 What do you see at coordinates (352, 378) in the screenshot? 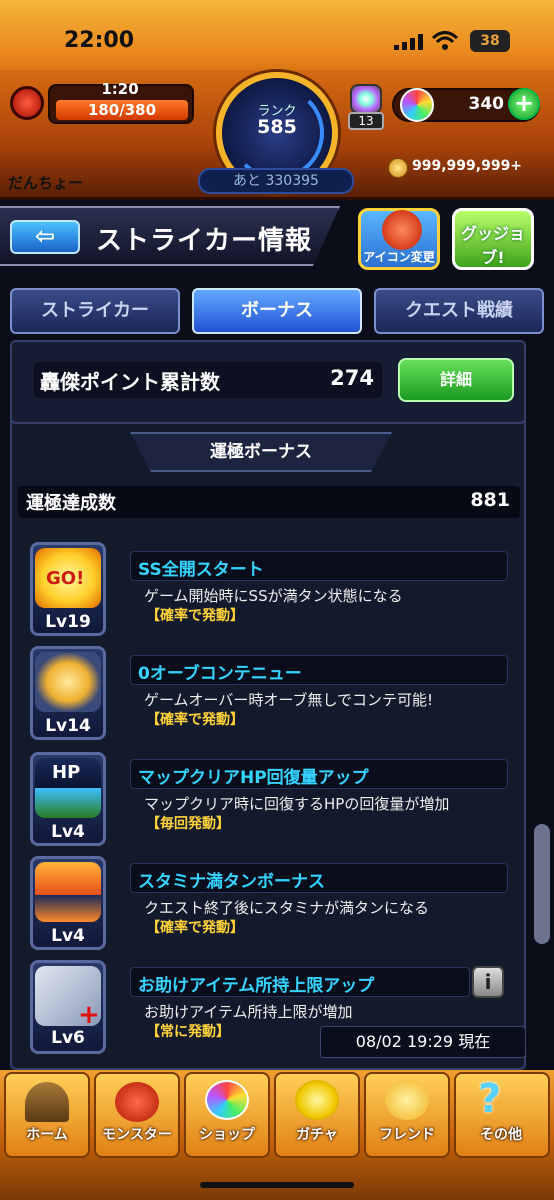
I see `goketsu-value: 274` at bounding box center [352, 378].